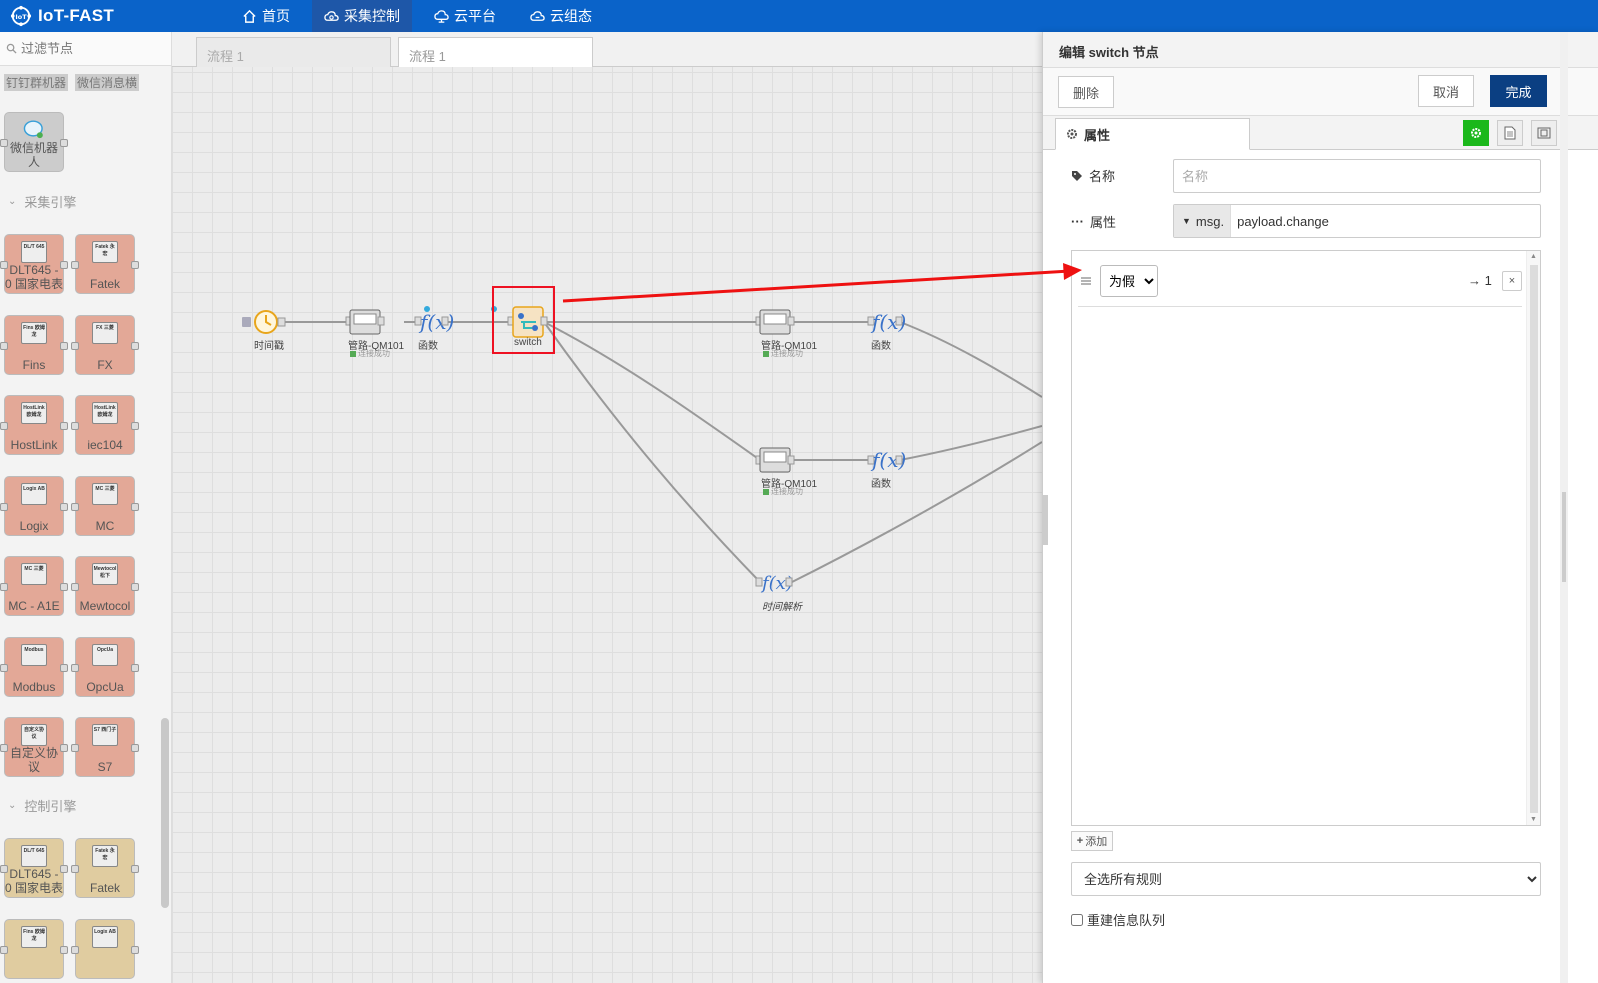 The width and height of the screenshot is (1598, 983). I want to click on add-label: 添加, so click(1096, 842).